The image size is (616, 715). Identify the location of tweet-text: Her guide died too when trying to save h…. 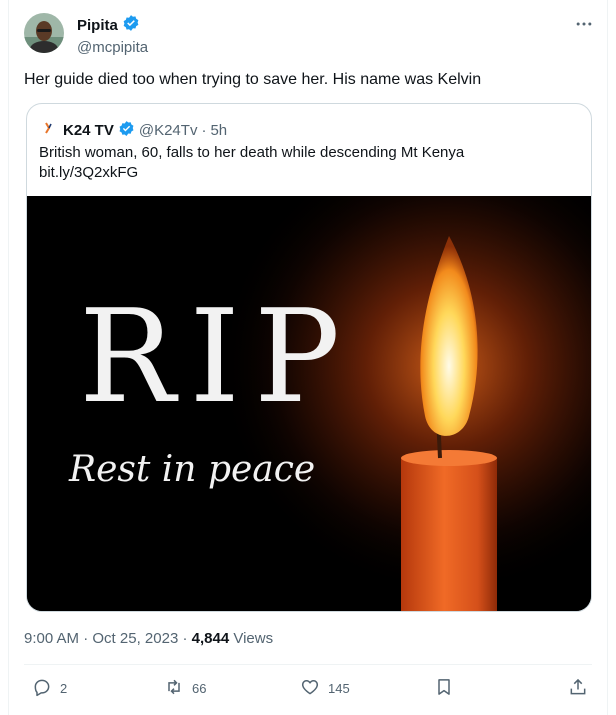
(253, 79).